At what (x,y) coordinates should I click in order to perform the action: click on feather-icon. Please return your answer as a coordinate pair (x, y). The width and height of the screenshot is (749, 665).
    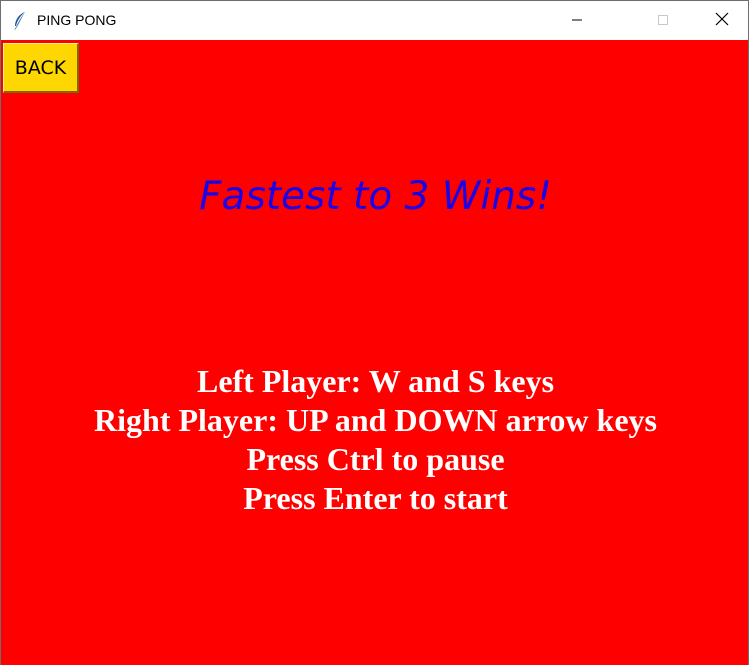
    Looking at the image, I should click on (20, 21).